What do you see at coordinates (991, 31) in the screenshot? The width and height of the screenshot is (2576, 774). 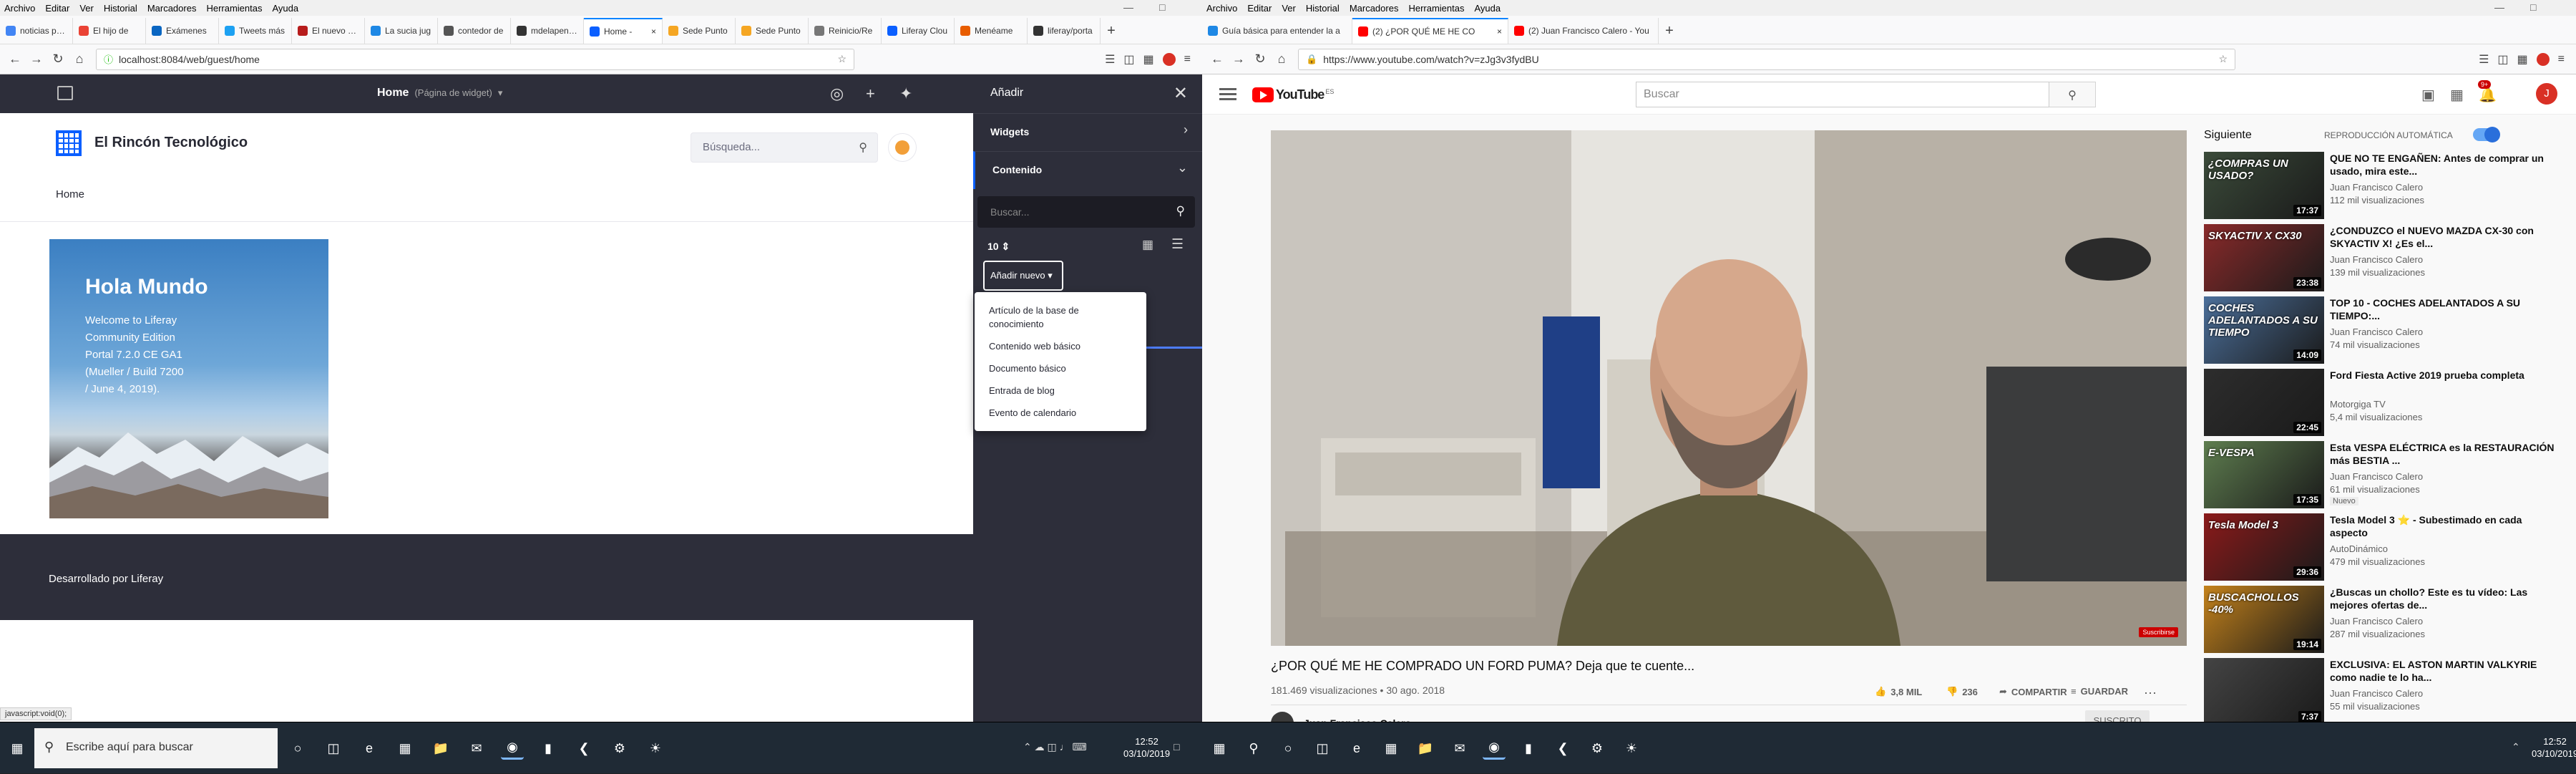 I see `browser-tab: Menéame` at bounding box center [991, 31].